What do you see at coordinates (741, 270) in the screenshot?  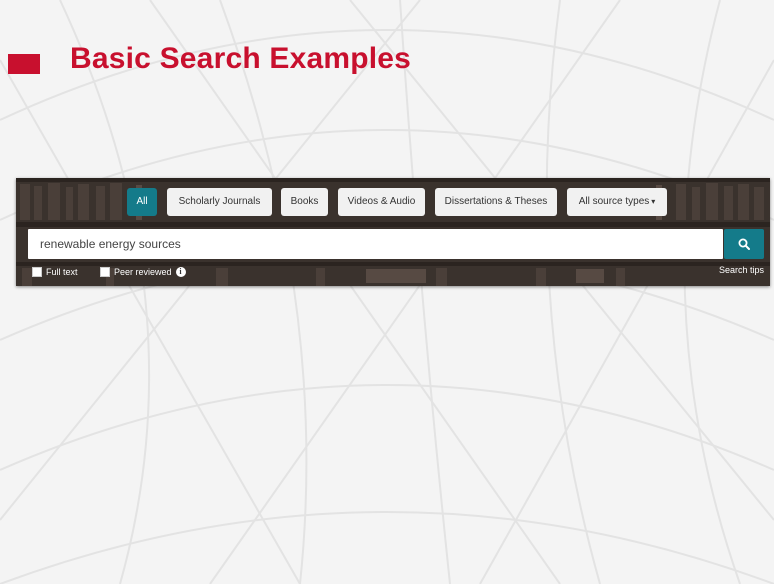 I see `search-tips-link: Search tips` at bounding box center [741, 270].